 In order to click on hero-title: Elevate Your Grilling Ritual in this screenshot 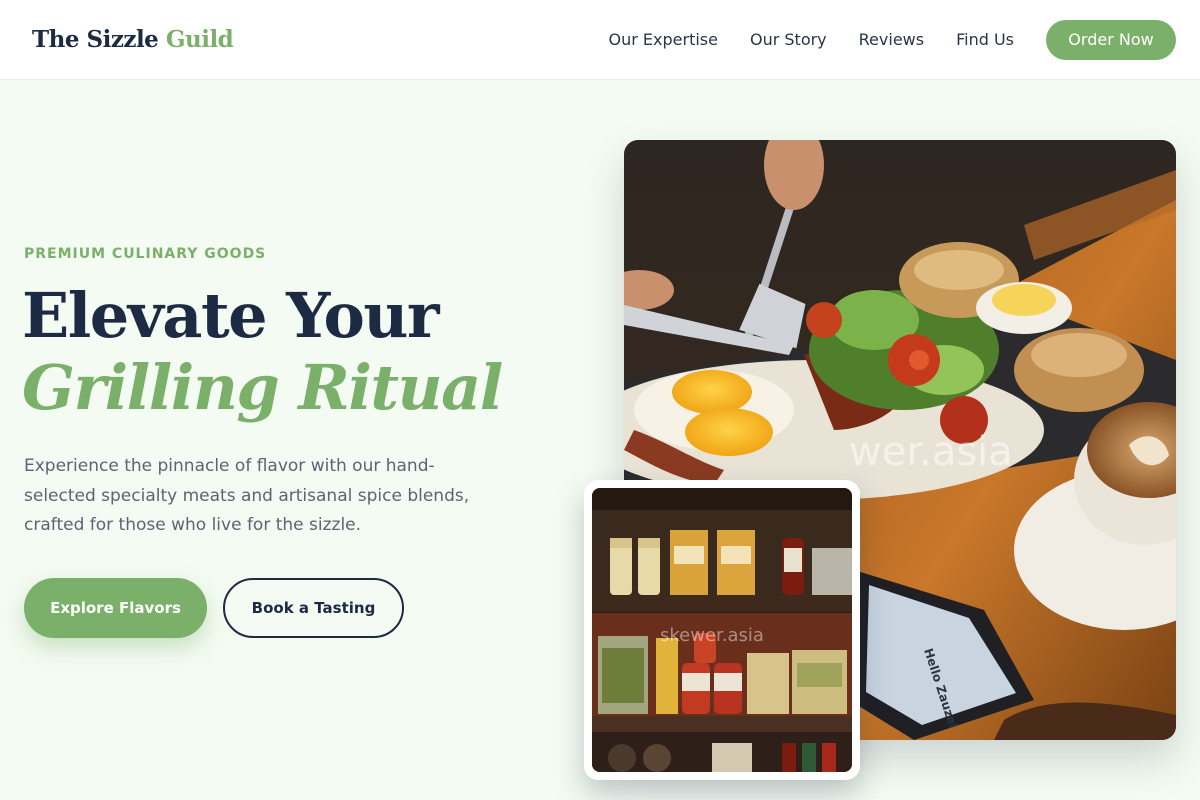, I will do `click(262, 351)`.